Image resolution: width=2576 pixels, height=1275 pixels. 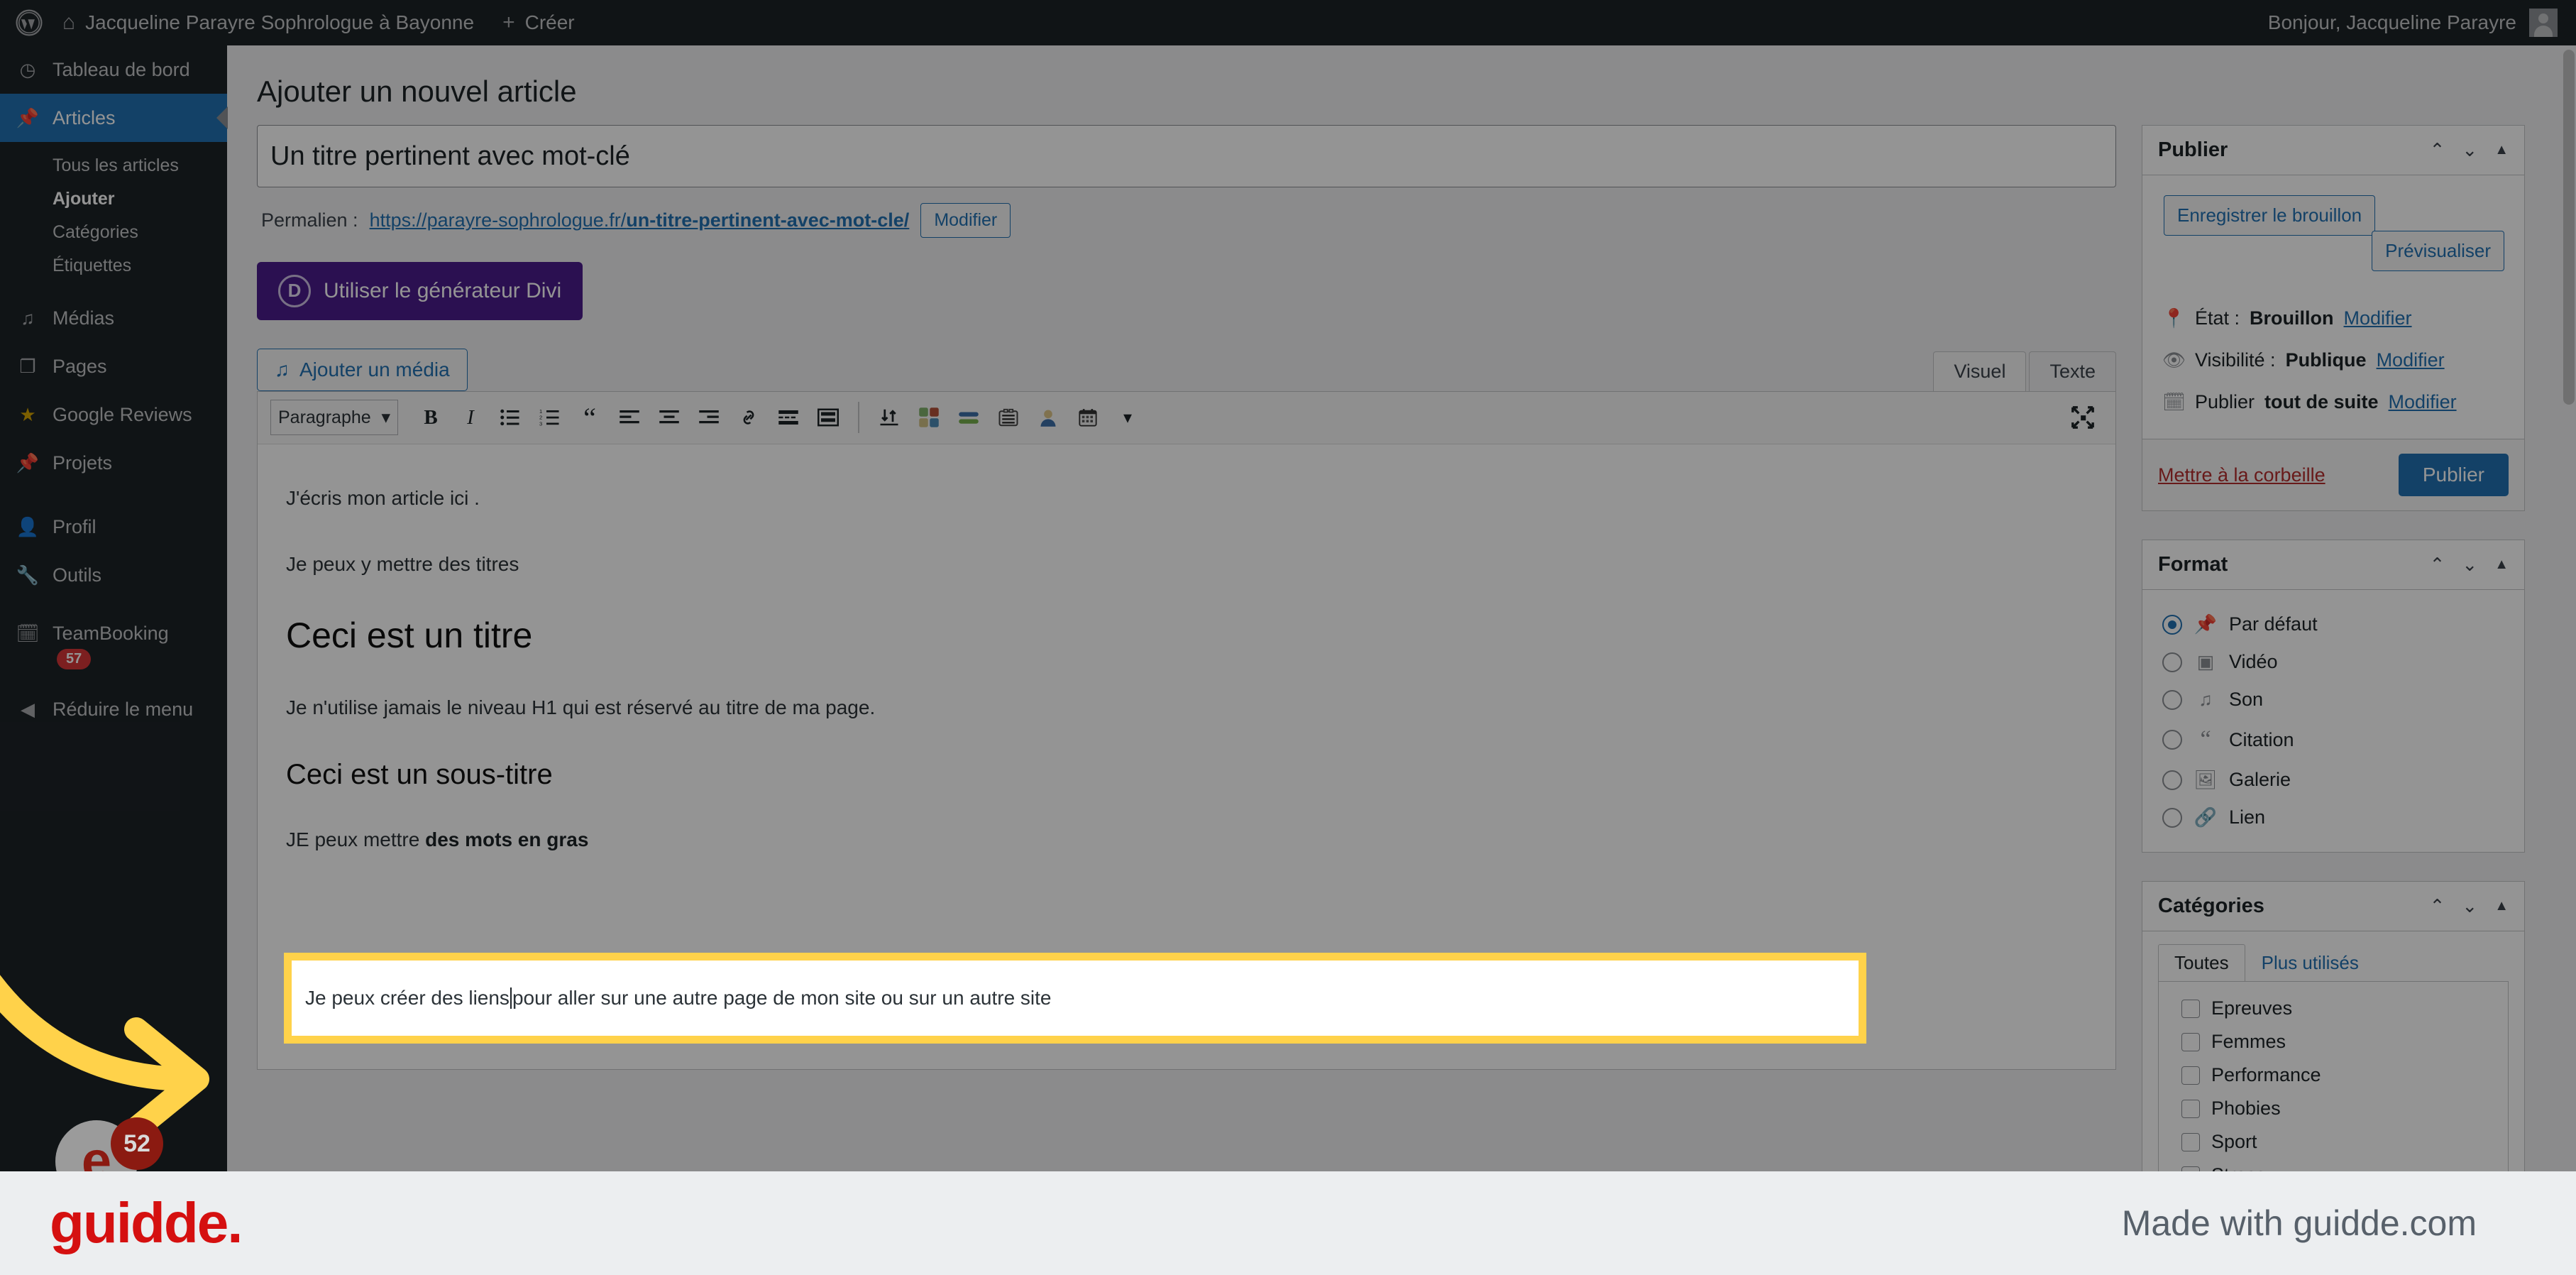 I want to click on dashboard-icon: ◷, so click(x=27, y=69).